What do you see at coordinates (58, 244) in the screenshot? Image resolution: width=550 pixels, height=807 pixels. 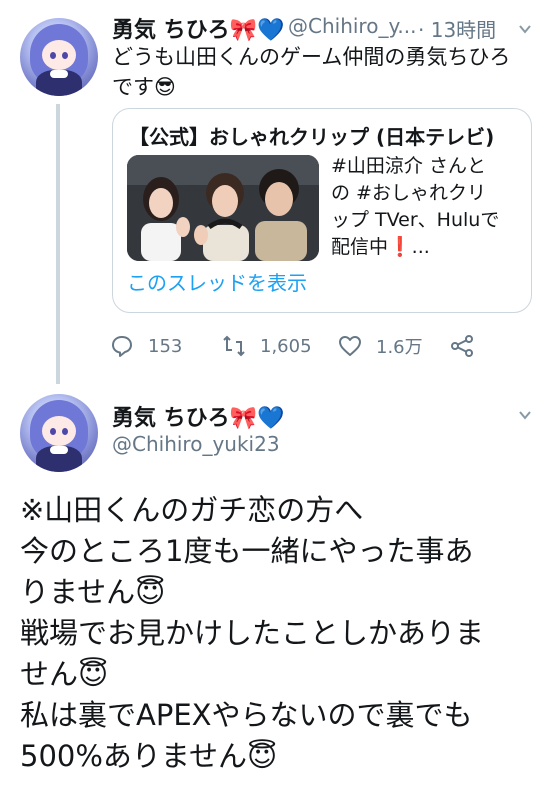 I see `thread-line` at bounding box center [58, 244].